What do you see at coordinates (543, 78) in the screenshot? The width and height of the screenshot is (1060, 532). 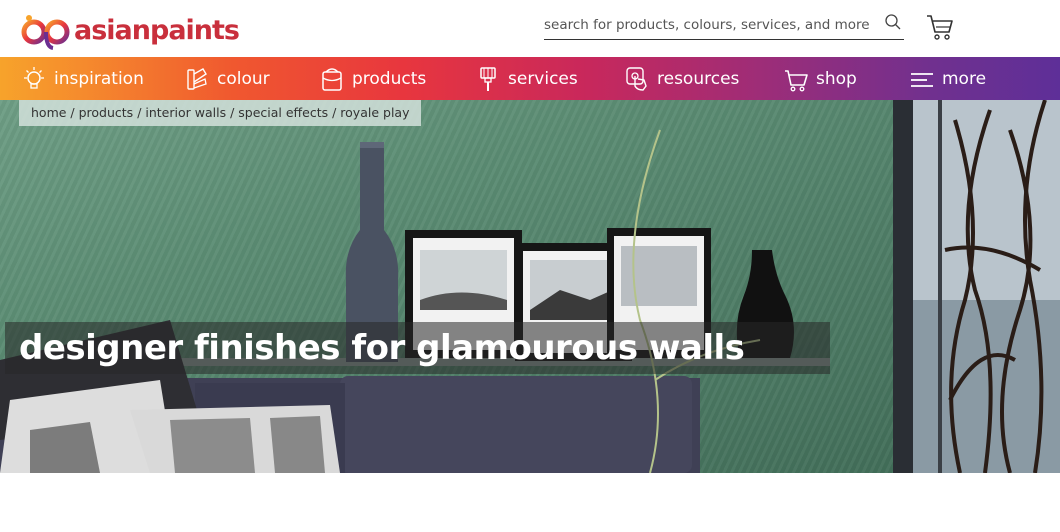 I see `nav-label: services` at bounding box center [543, 78].